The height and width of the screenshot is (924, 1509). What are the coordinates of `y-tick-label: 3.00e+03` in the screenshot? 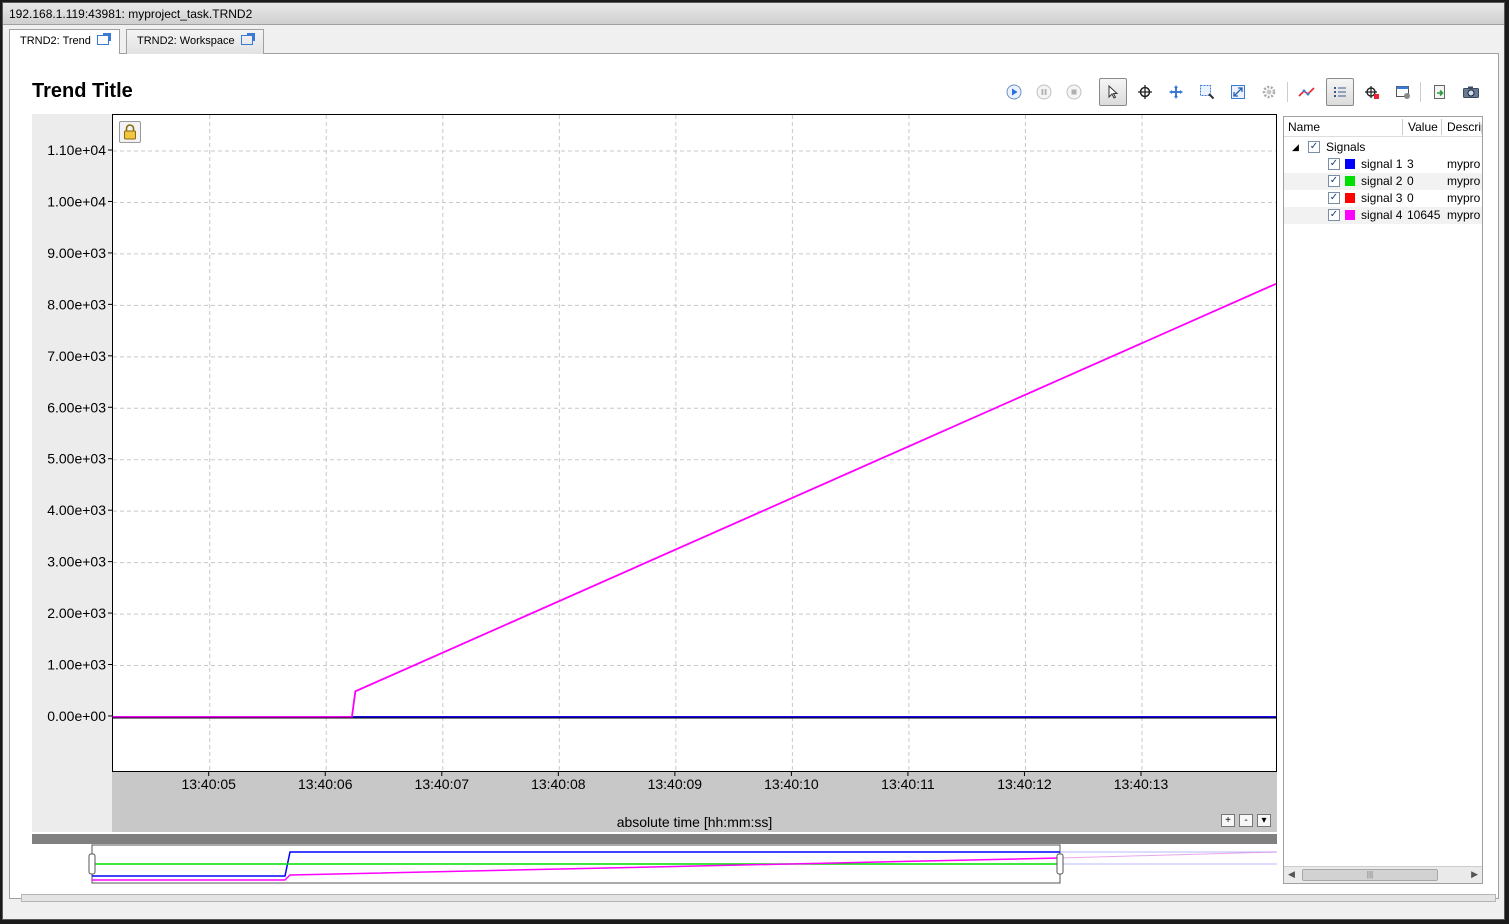 It's located at (76, 562).